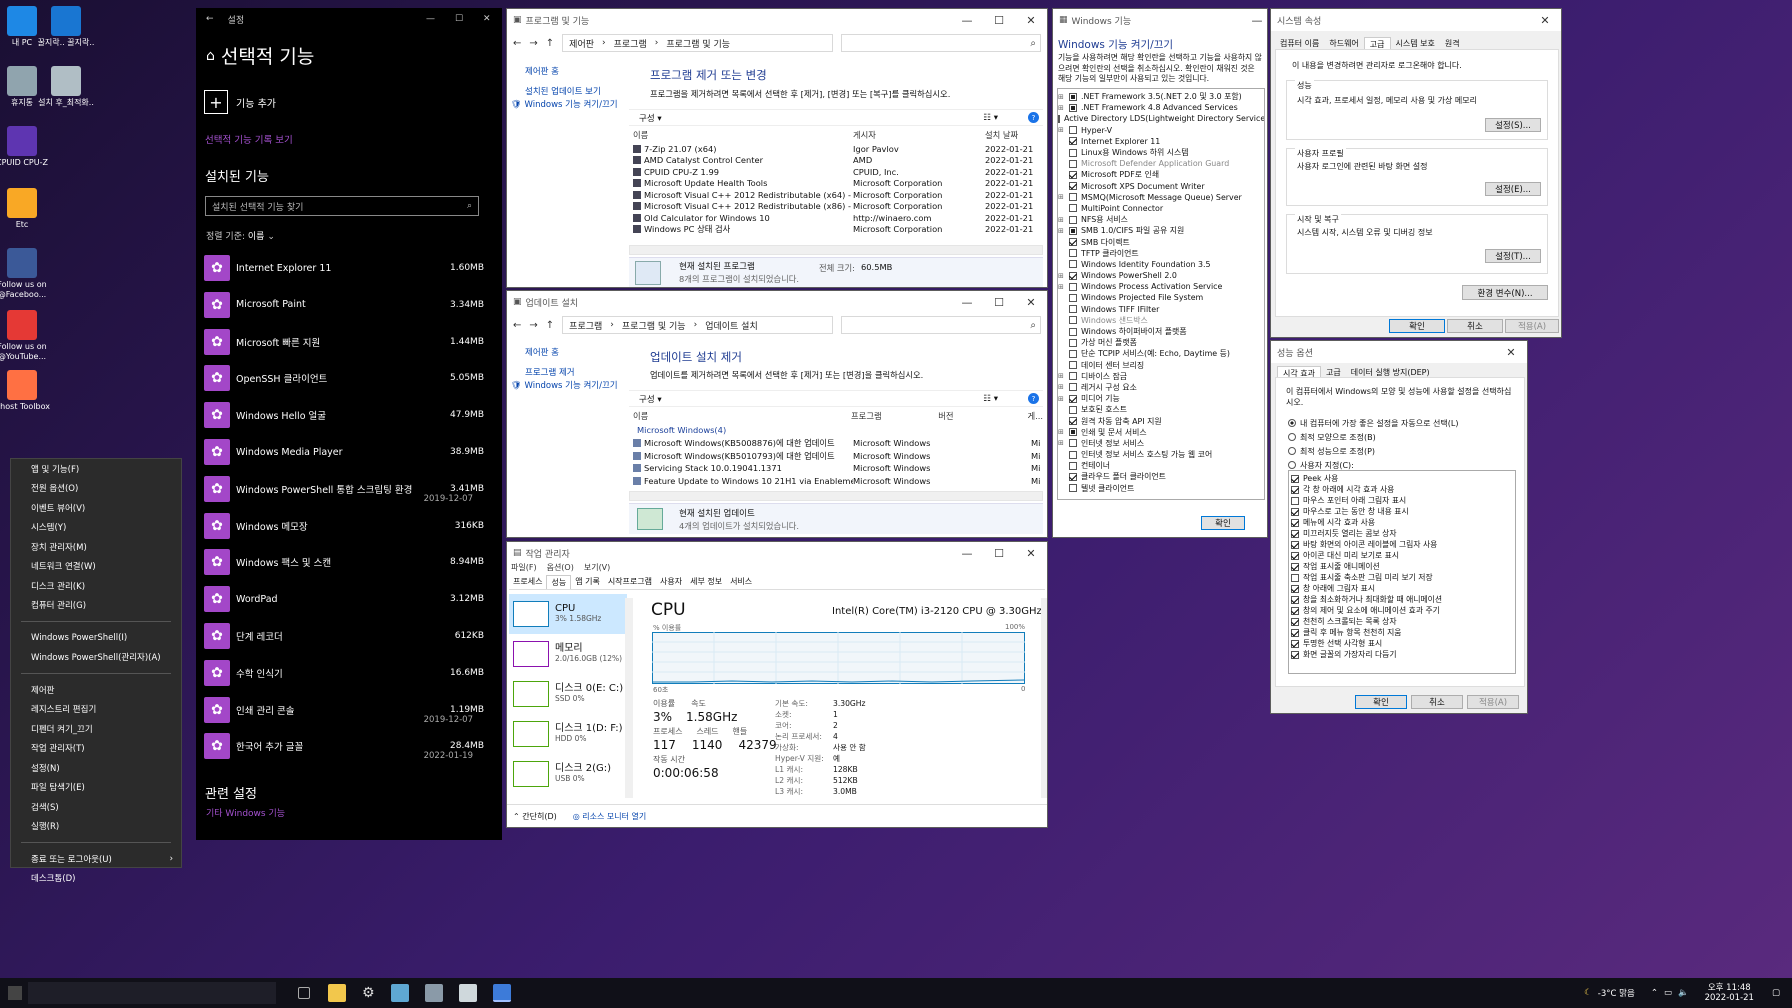  Describe the element at coordinates (563, 91) in the screenshot. I see `sidebar-updates: 설치된 업데이트 보기` at that location.